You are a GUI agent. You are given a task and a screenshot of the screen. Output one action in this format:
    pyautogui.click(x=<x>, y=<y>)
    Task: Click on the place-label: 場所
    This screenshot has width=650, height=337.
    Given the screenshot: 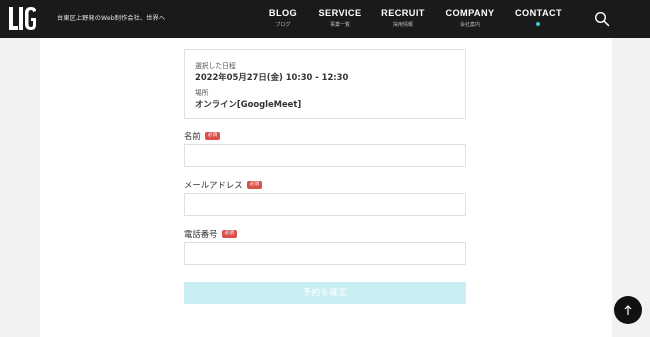 What is the action you would take?
    pyautogui.click(x=202, y=93)
    